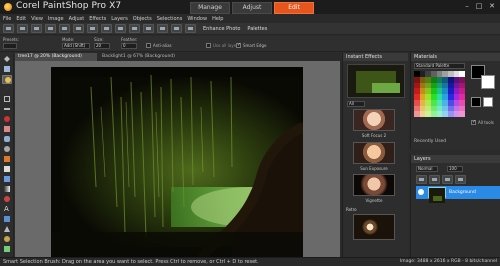  Describe the element at coordinates (427, 169) in the screenshot. I see `blend-mode-dropdown: Normal` at that location.